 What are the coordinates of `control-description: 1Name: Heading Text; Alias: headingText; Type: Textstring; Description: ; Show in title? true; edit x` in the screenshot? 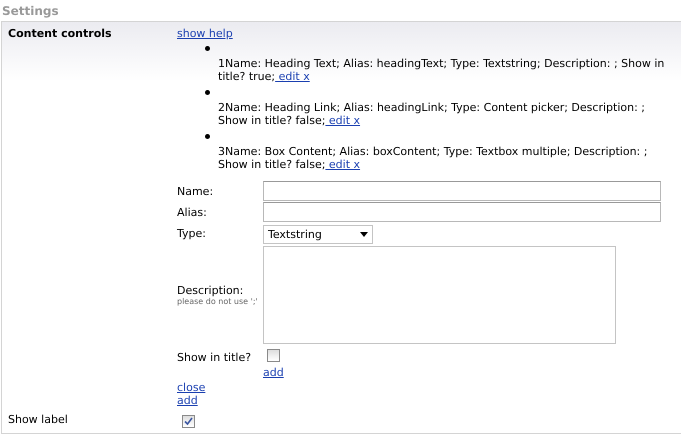 It's located at (441, 70).